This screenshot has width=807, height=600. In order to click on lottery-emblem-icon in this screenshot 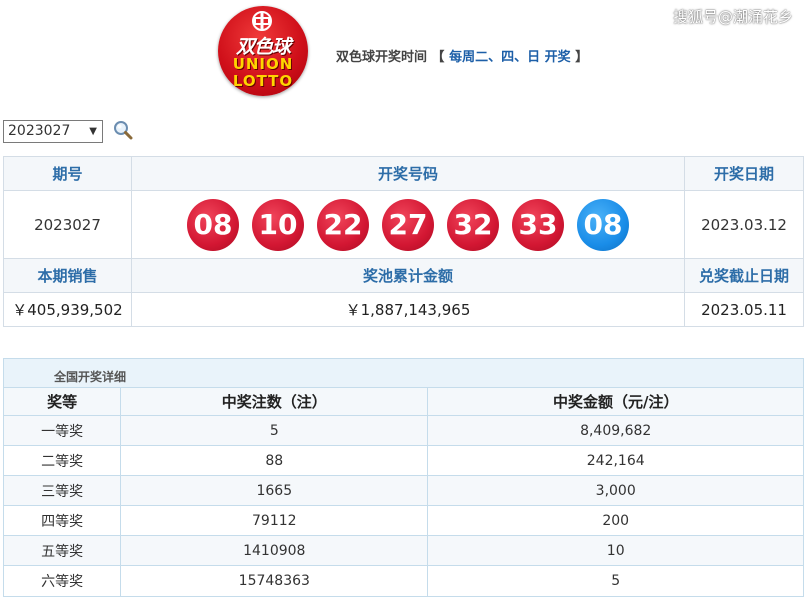, I will do `click(262, 21)`.